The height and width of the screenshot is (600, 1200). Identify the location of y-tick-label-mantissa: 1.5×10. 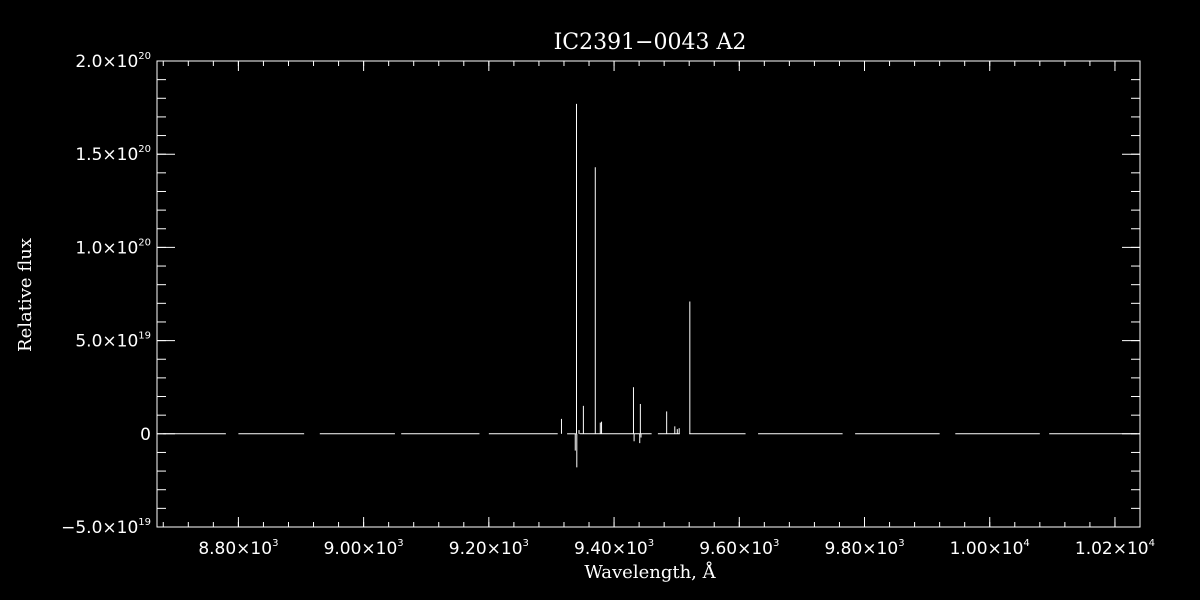
(106, 155).